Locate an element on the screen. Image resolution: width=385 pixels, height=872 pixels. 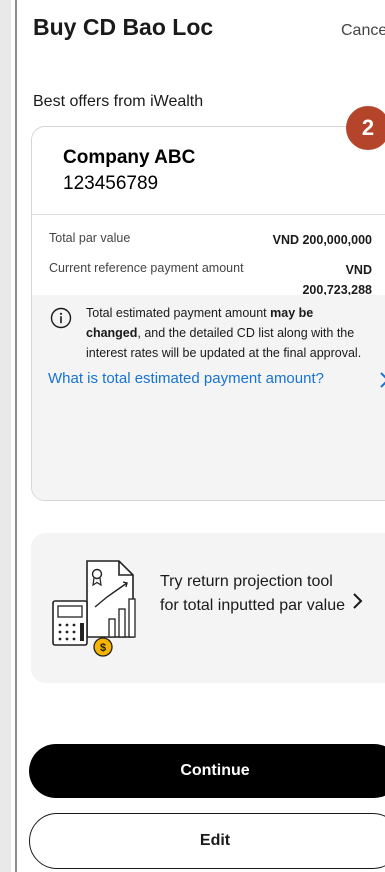
total-par-value-label: Total par value is located at coordinates (90, 238).